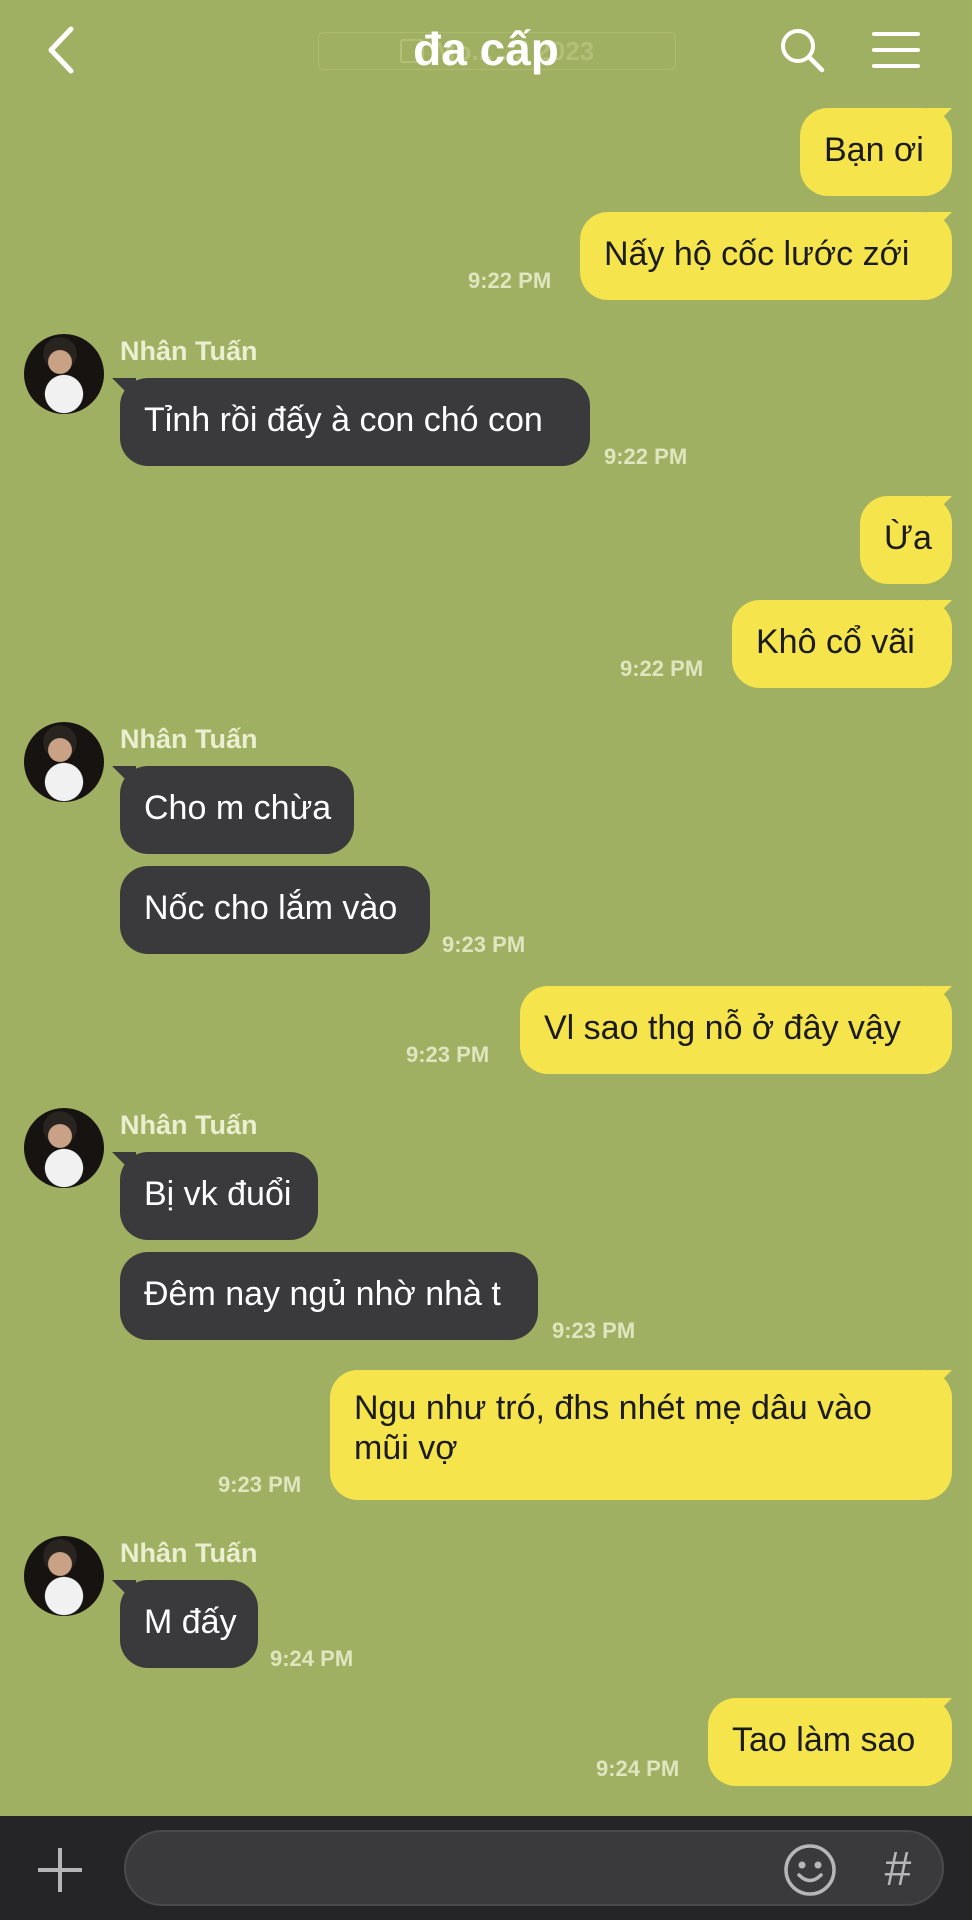 This screenshot has width=972, height=1920. Describe the element at coordinates (722, 1028) in the screenshot. I see `message-text: Vl sao thg nỗ ở đây vậy` at that location.